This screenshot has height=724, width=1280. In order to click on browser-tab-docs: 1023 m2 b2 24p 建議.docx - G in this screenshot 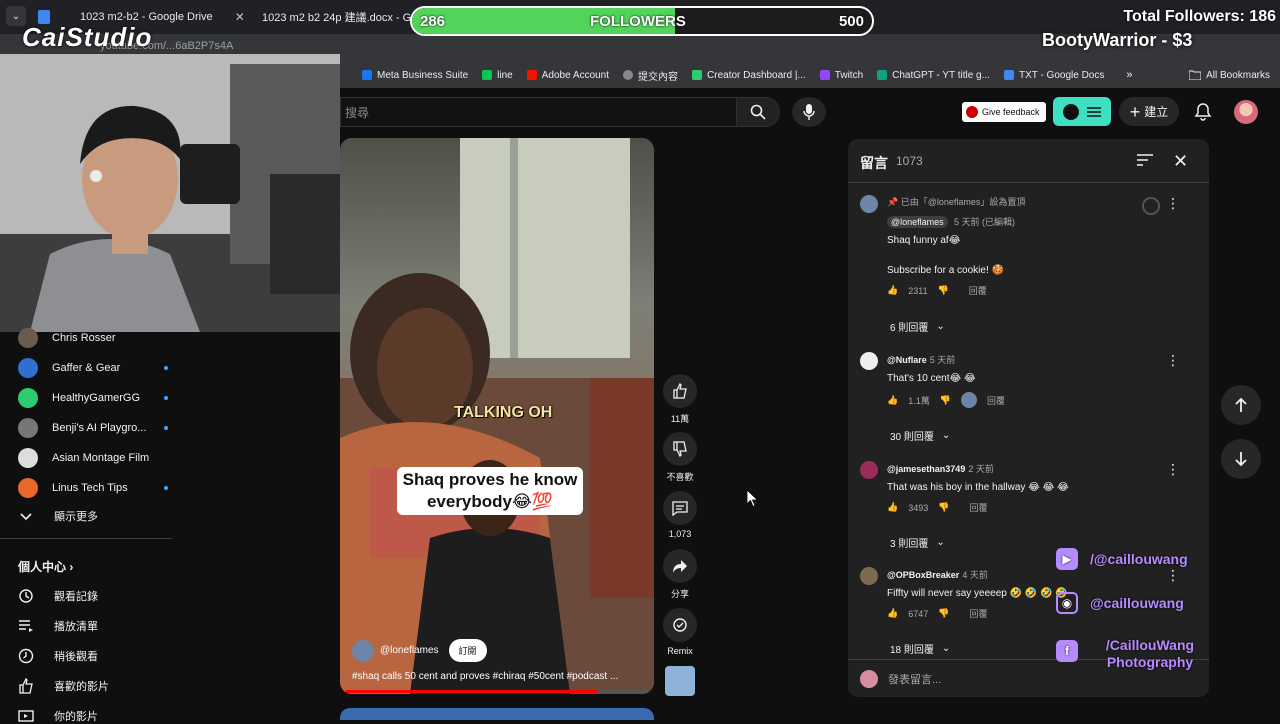, I will do `click(329, 17)`.